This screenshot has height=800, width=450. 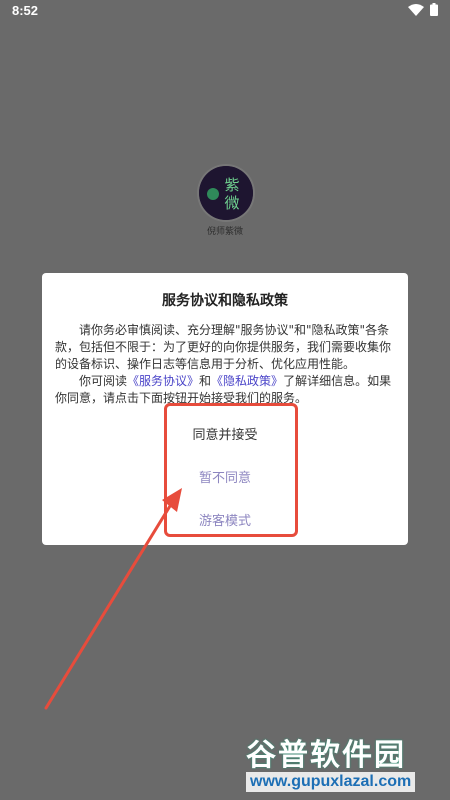 I want to click on privacy-policy-link: 《隐私政策》, so click(x=247, y=381).